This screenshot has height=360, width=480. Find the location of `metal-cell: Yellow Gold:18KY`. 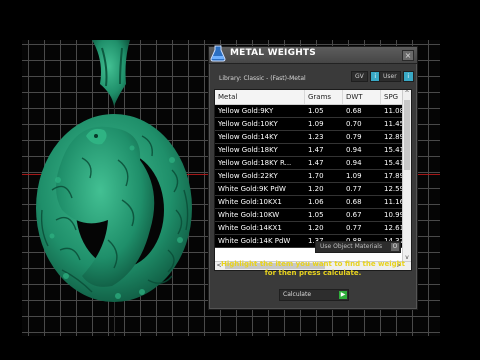

metal-cell: Yellow Gold:18KY is located at coordinates (248, 150).